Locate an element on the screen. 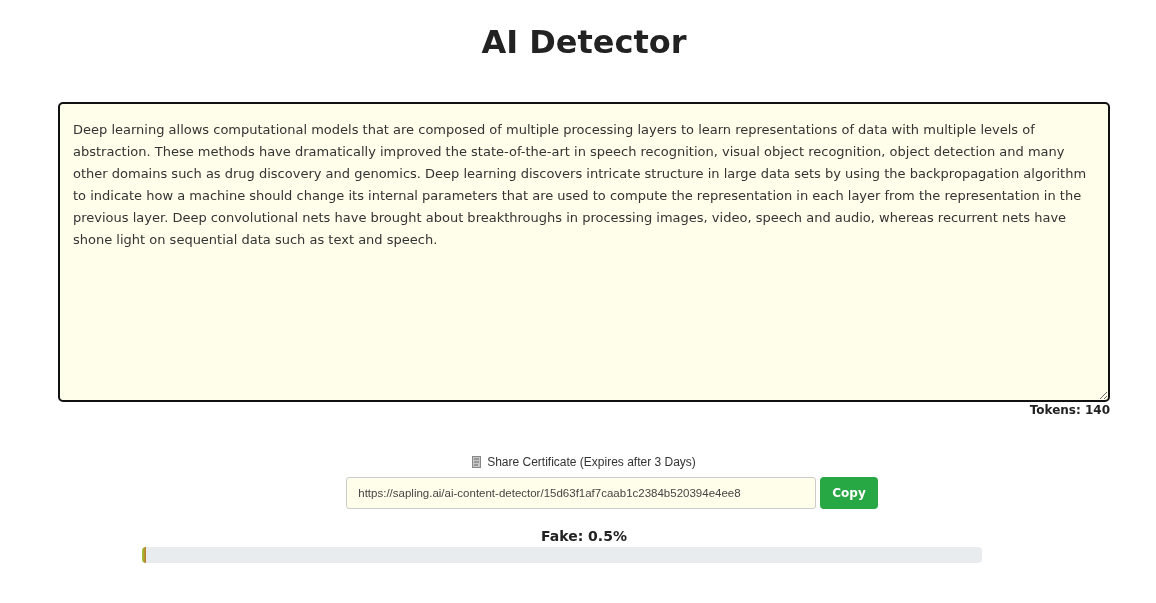 The height and width of the screenshot is (603, 1156). url-field: https://sapling.ai/ai-content-detector/15d63f1af7caab1c2384b520394e4ee8 is located at coordinates (581, 493).